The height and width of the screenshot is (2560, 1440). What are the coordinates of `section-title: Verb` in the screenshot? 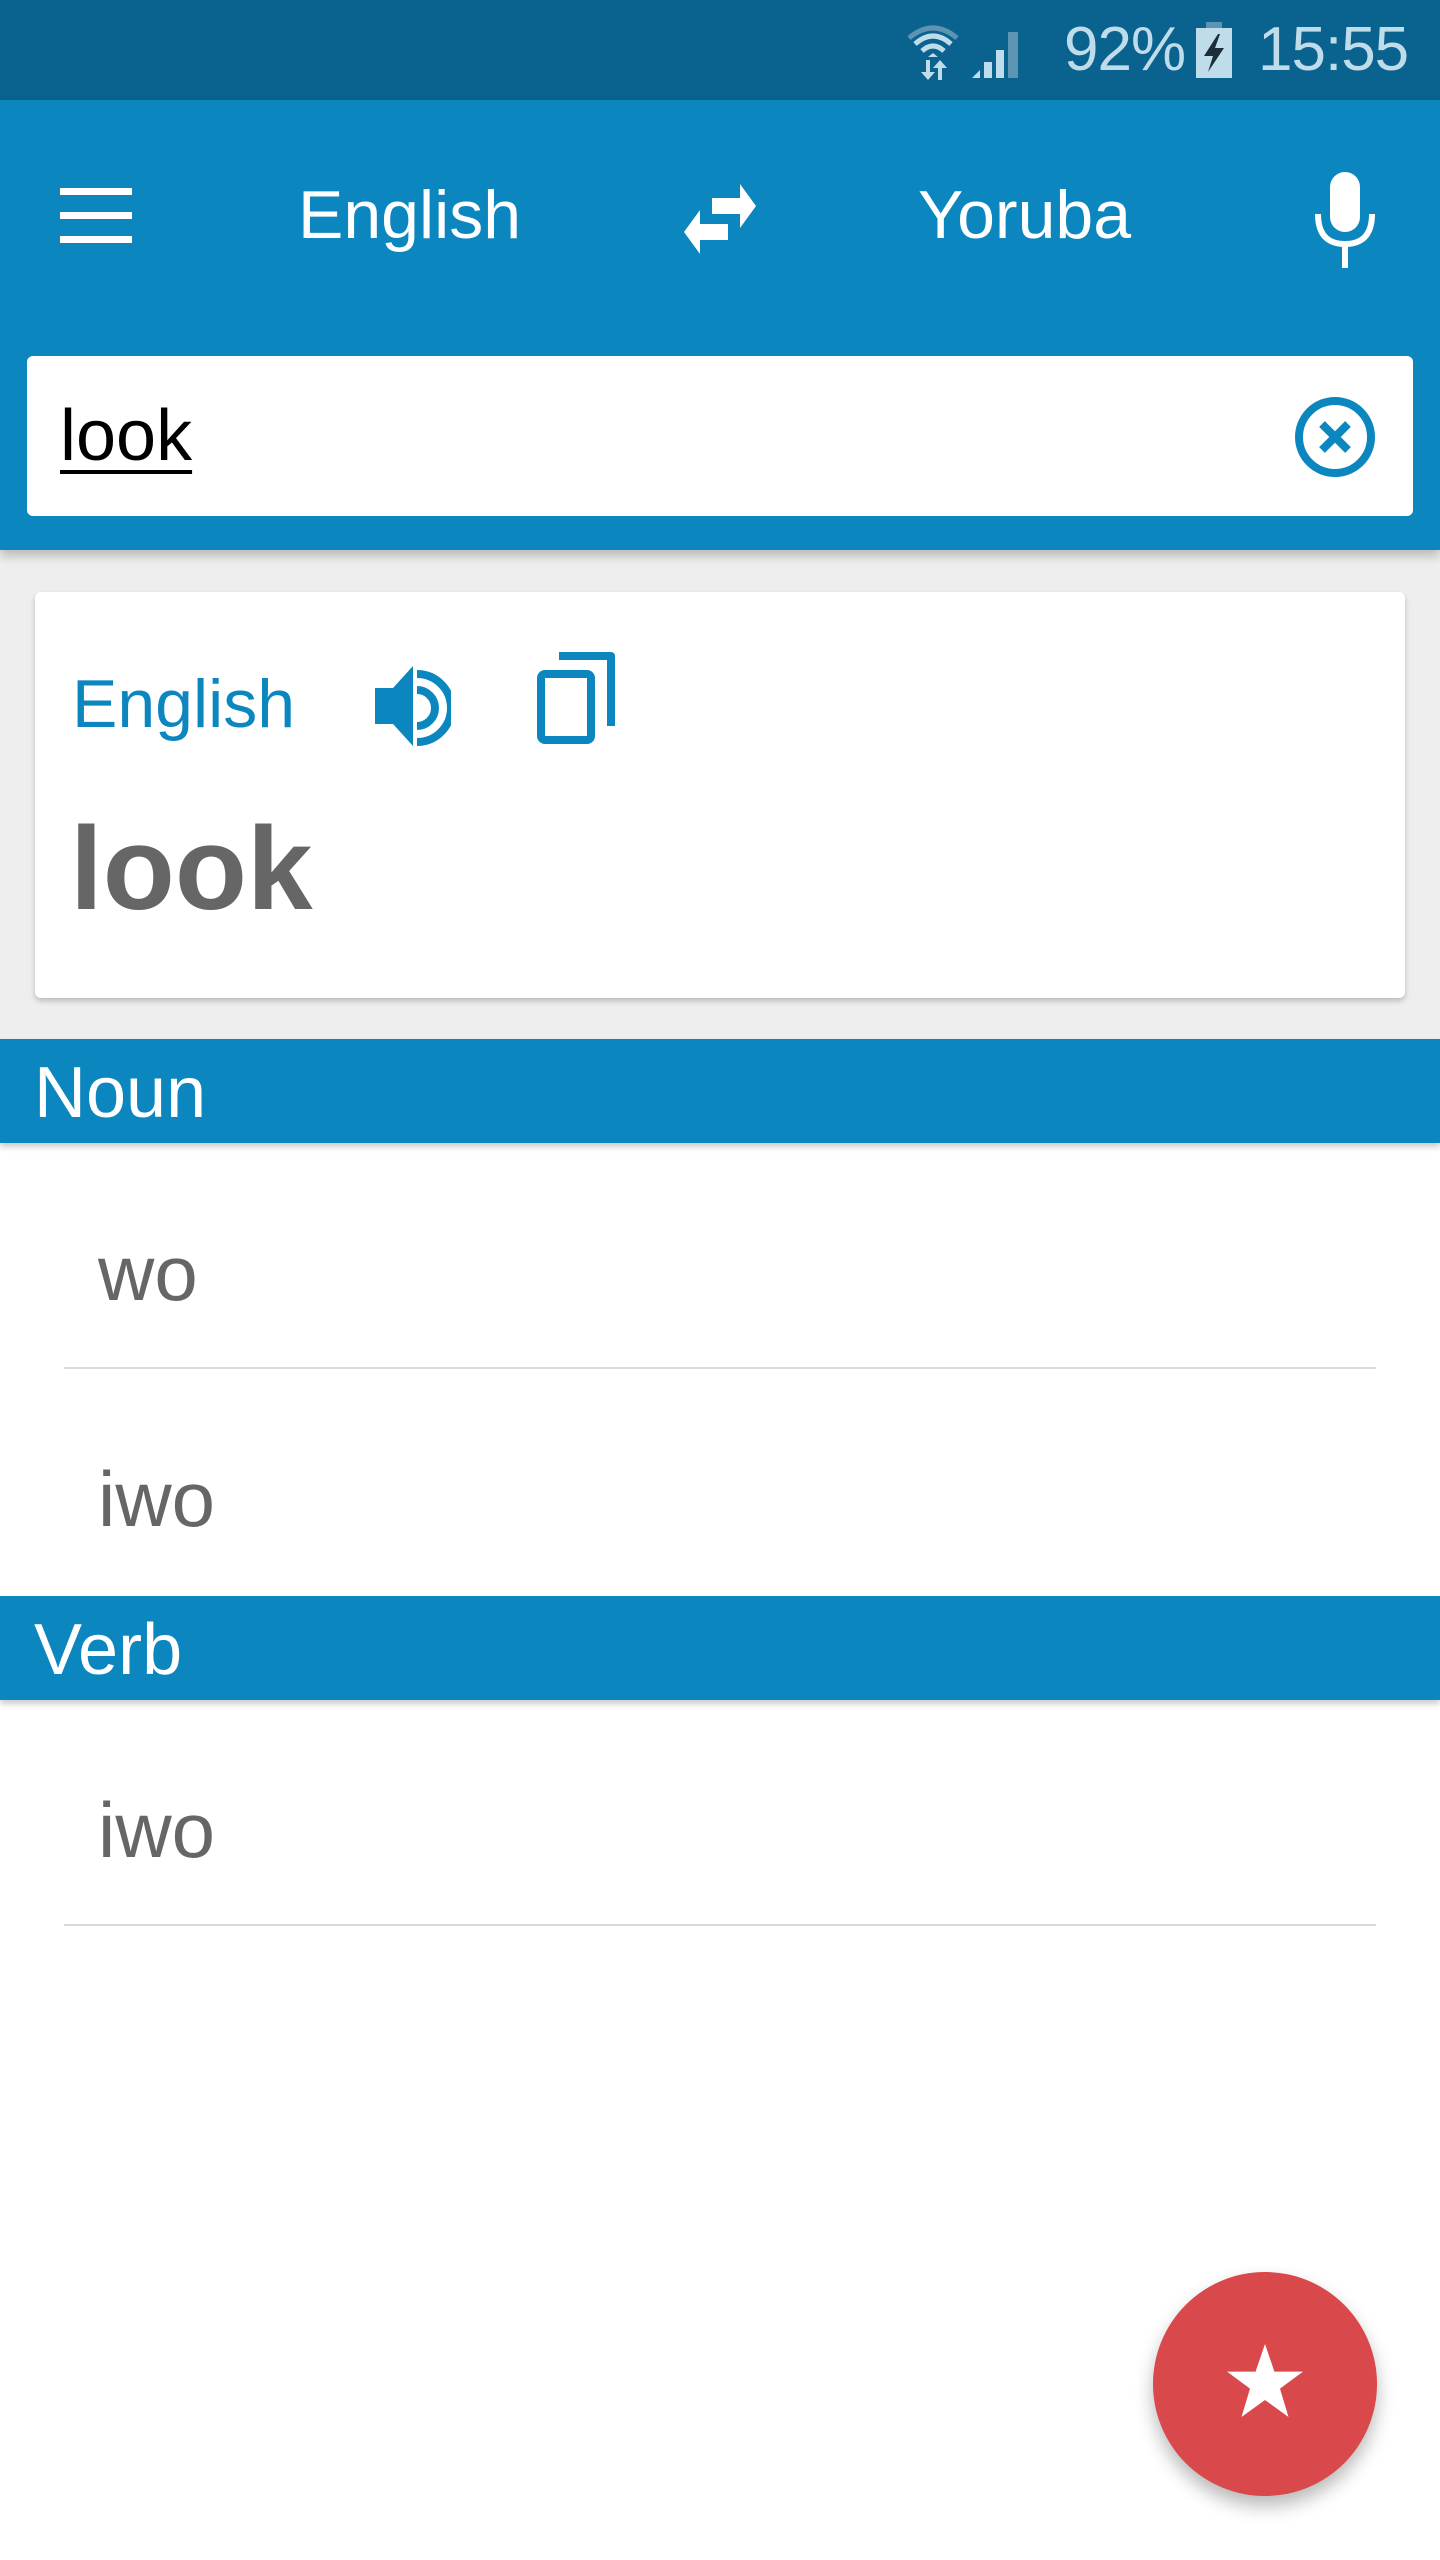 It's located at (108, 1650).